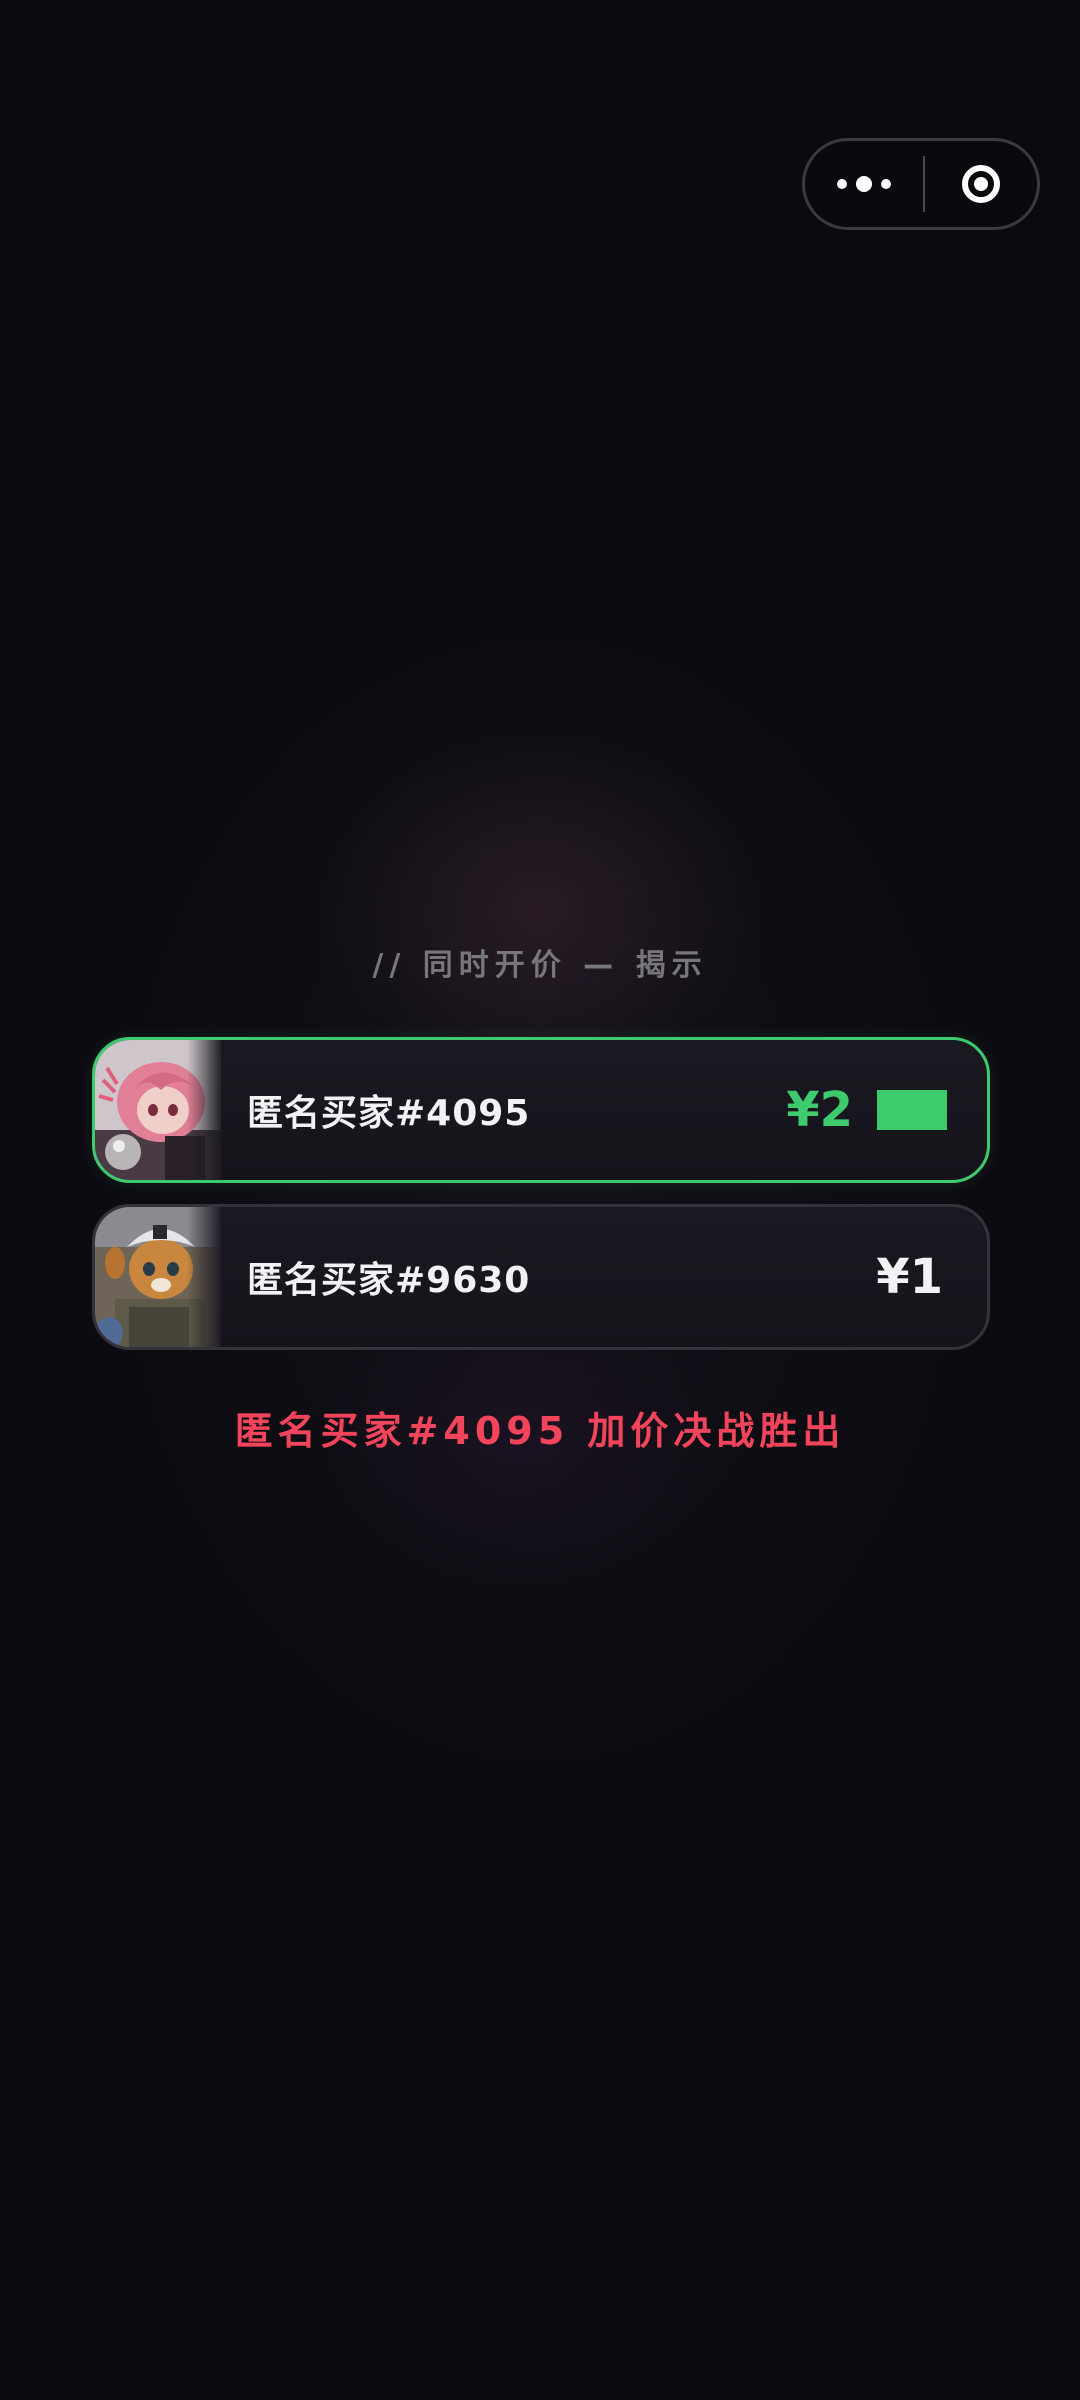 The height and width of the screenshot is (2400, 1080). I want to click on buyer-name: 匿名买家#4095, so click(389, 1113).